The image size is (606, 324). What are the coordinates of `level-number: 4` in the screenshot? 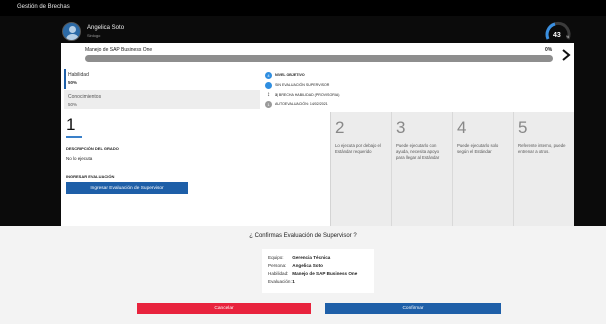 It's located at (462, 127).